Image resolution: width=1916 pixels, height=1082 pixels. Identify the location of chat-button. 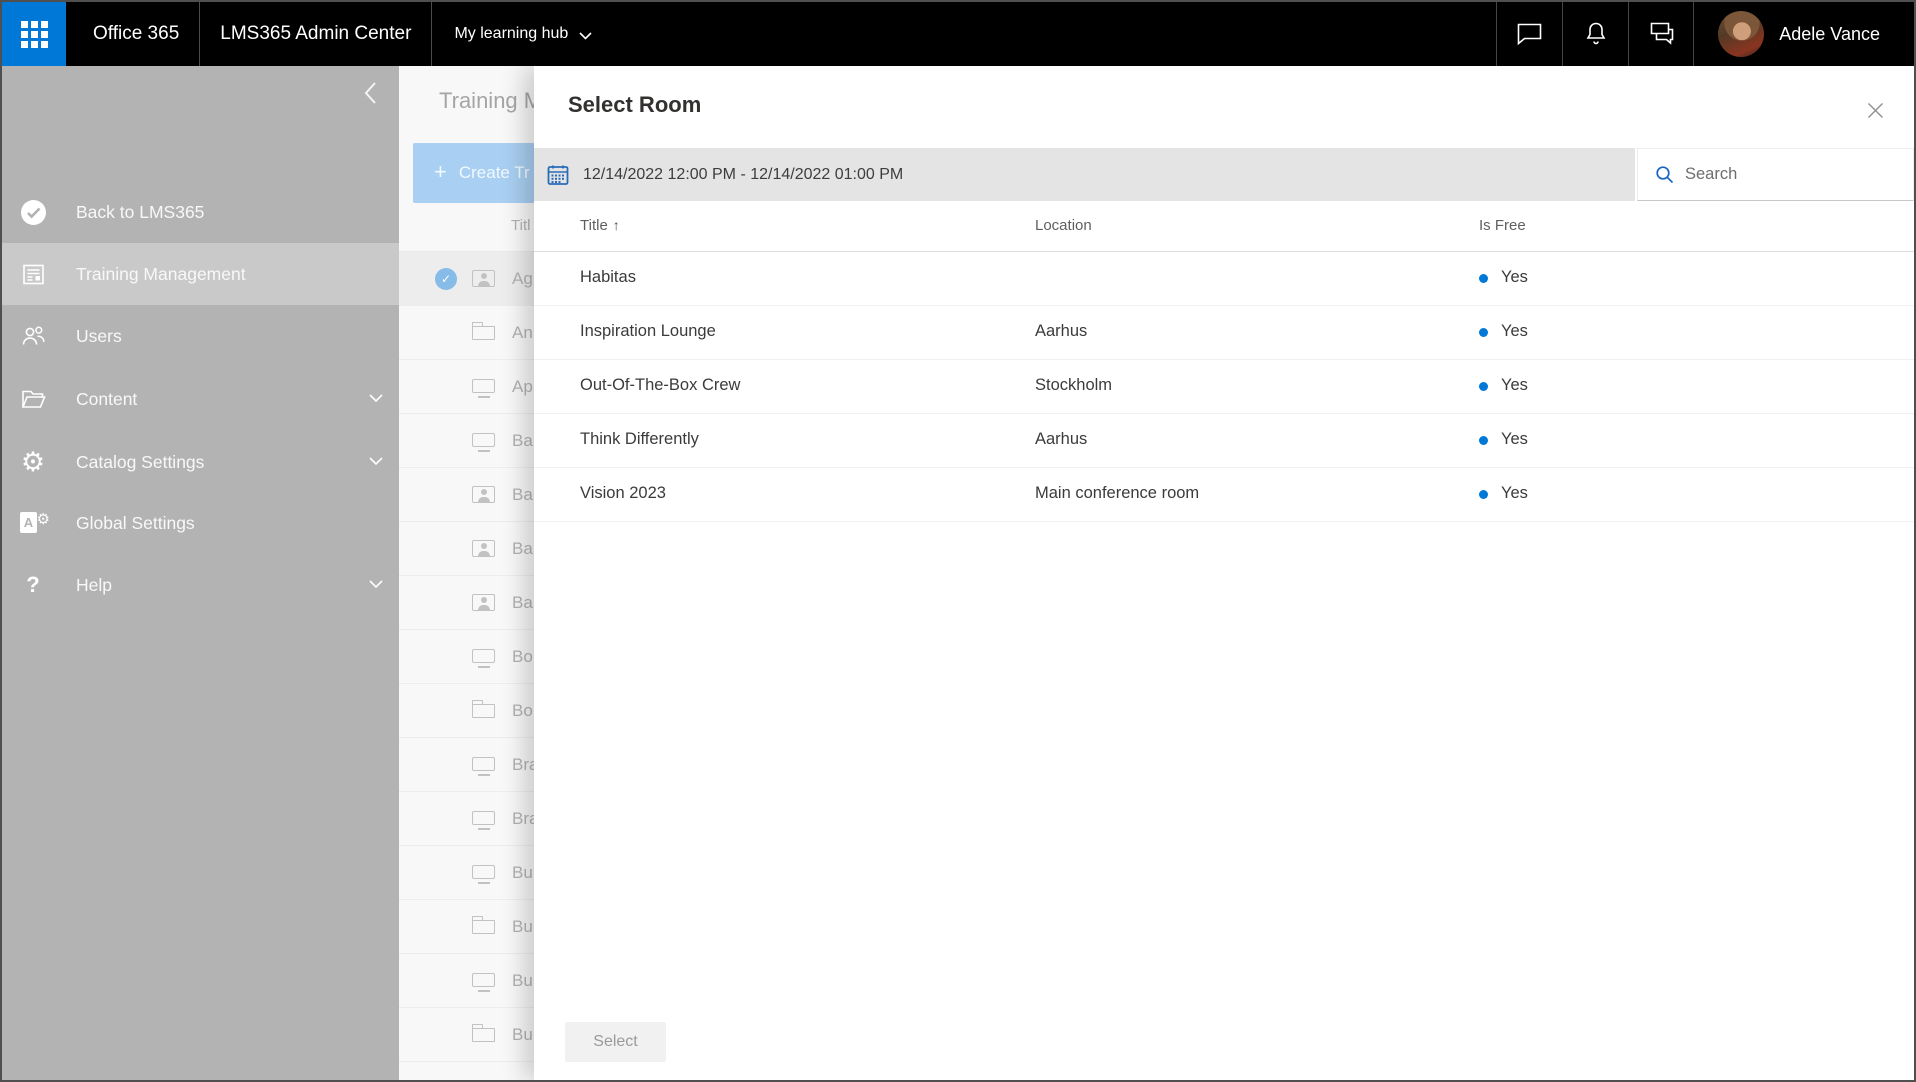
(1529, 34).